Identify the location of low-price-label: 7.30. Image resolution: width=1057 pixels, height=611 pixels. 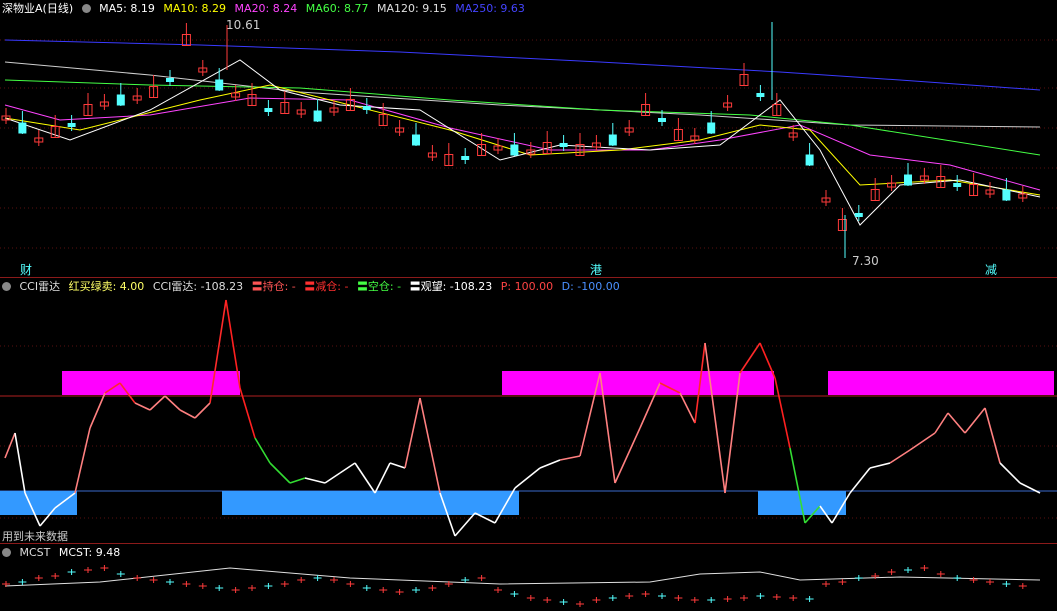
(865, 261).